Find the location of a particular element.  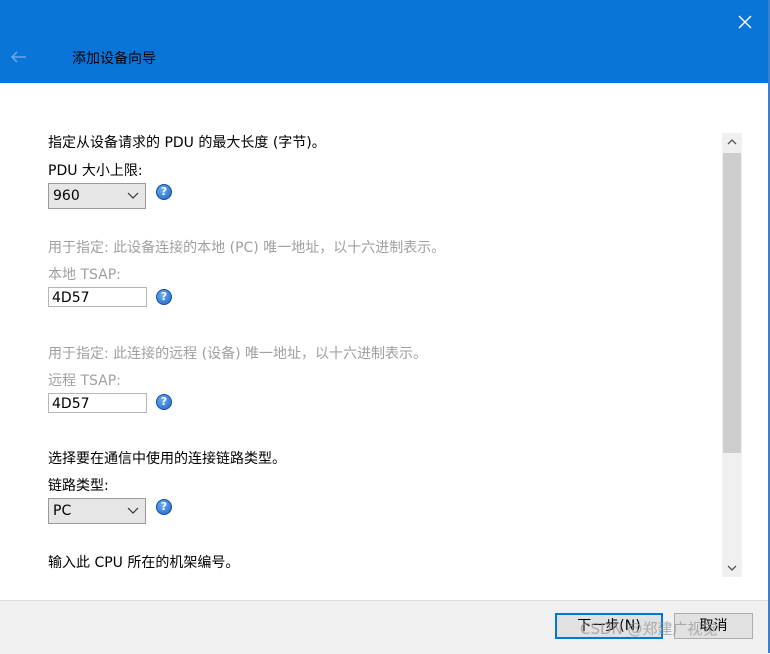

pdu-size-value: 960 is located at coordinates (66, 196).